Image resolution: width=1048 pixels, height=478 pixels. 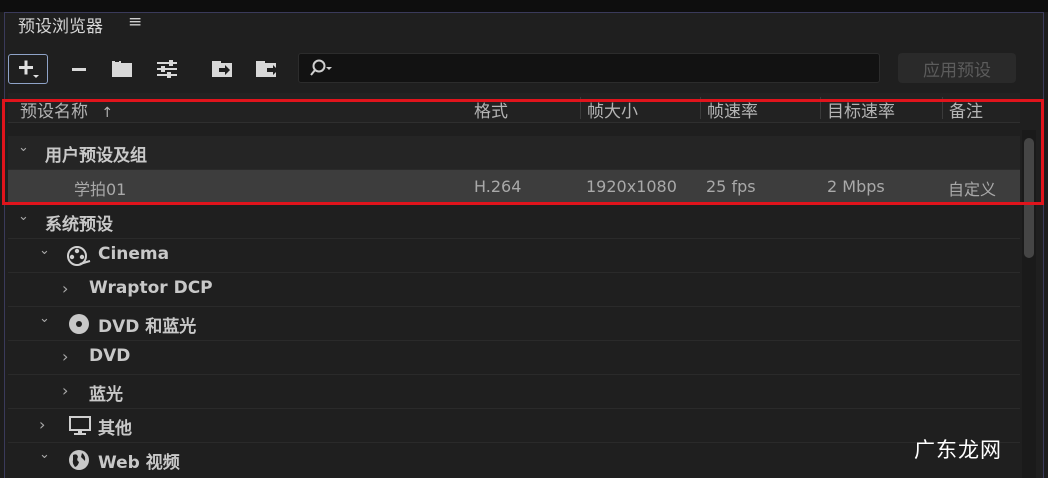 I want to click on export-preset-button, so click(x=267, y=69).